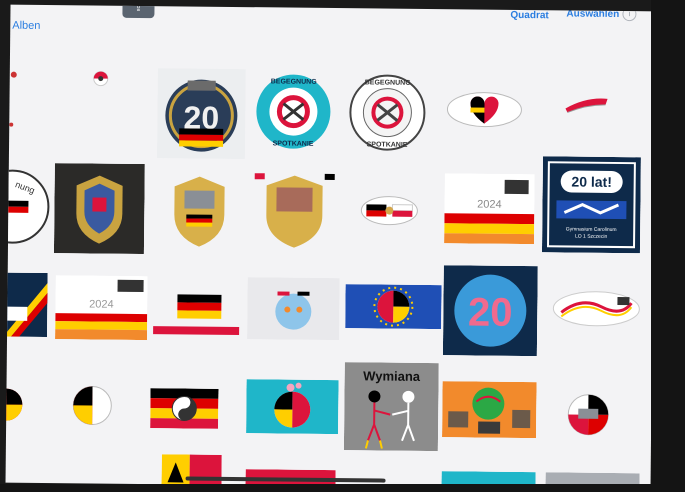 This screenshot has width=685, height=492. Describe the element at coordinates (184, 408) in the screenshot. I see `photo-thumbnail-yin-yang` at that location.